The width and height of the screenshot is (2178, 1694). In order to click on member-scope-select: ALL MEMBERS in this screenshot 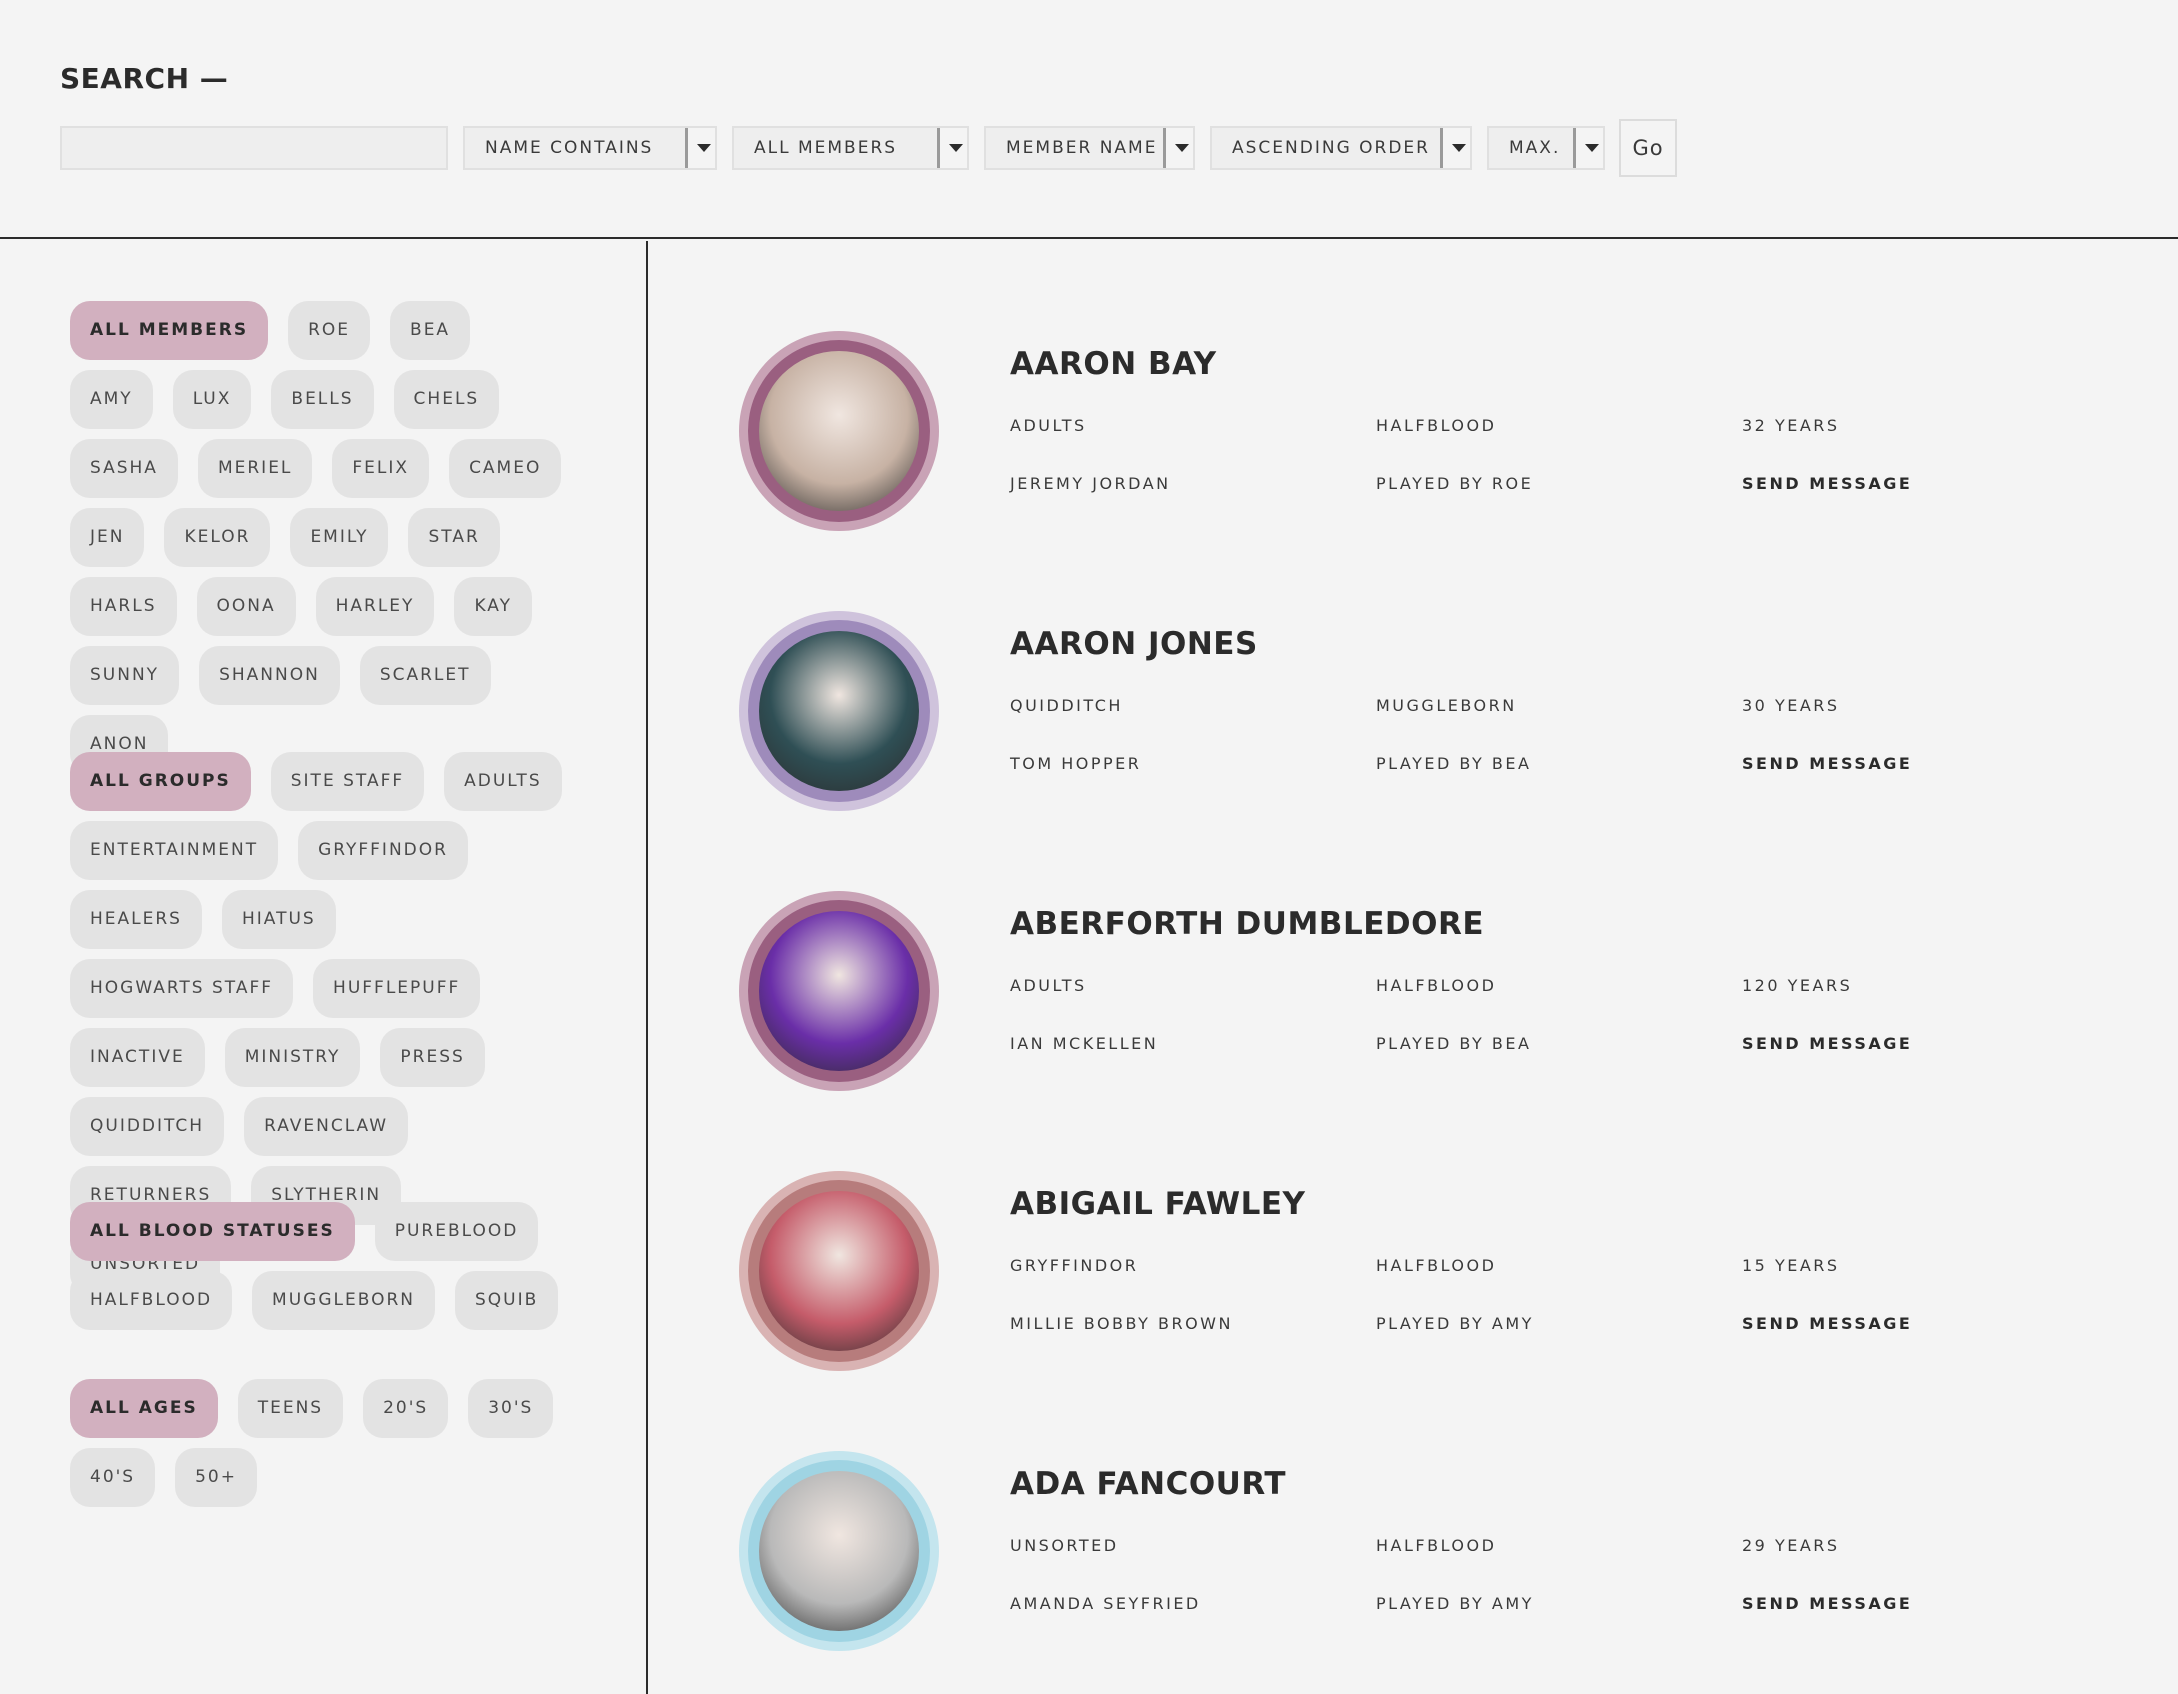, I will do `click(850, 148)`.